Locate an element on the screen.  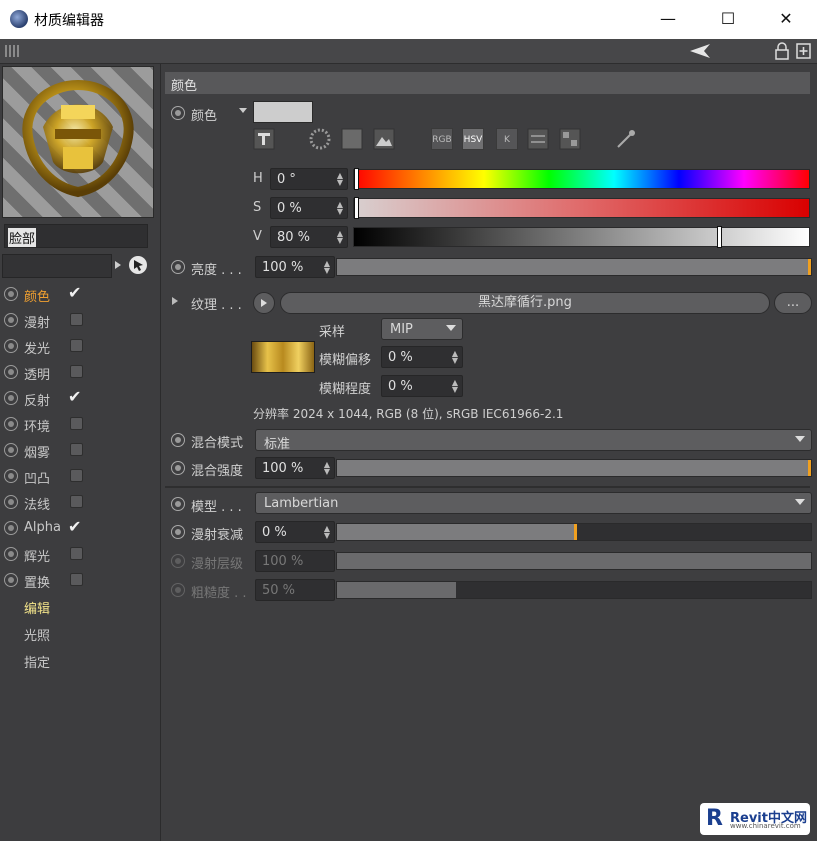
lock-icon is located at coordinates (782, 51).